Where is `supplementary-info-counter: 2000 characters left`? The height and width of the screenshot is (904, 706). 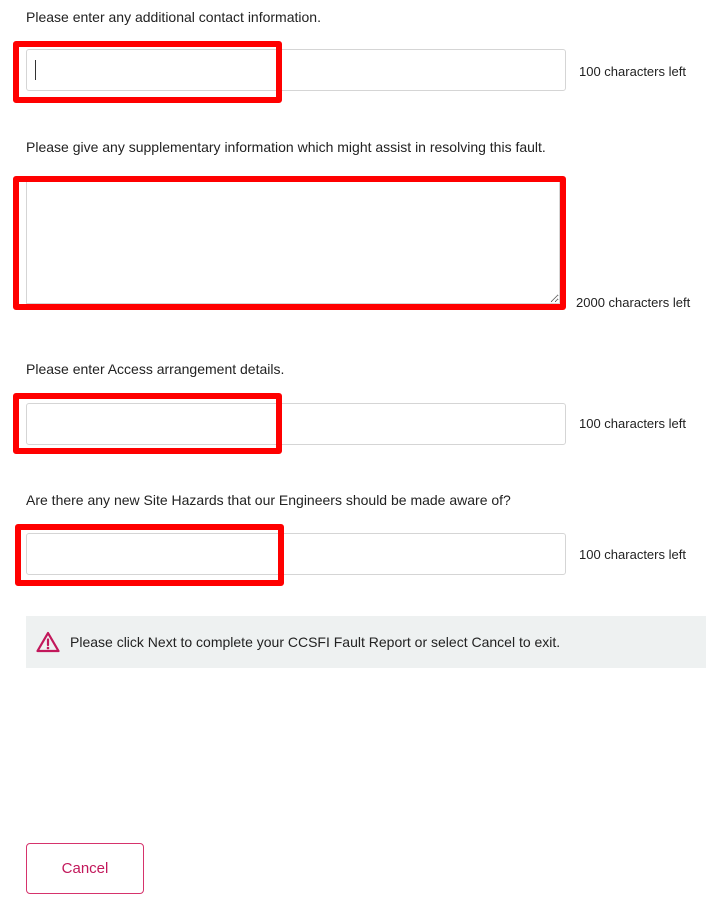
supplementary-info-counter: 2000 characters left is located at coordinates (633, 302).